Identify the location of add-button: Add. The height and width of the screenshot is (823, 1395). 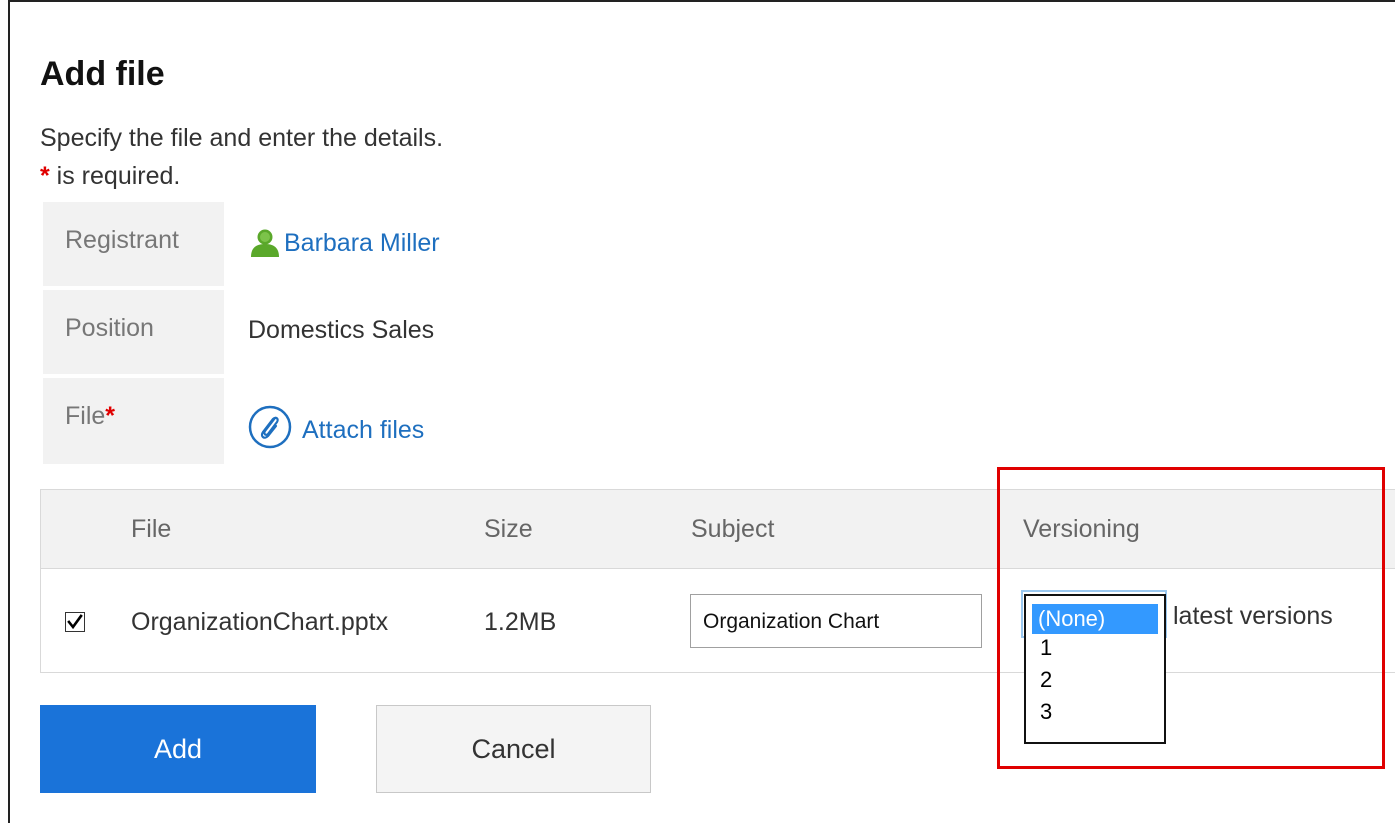
(178, 749).